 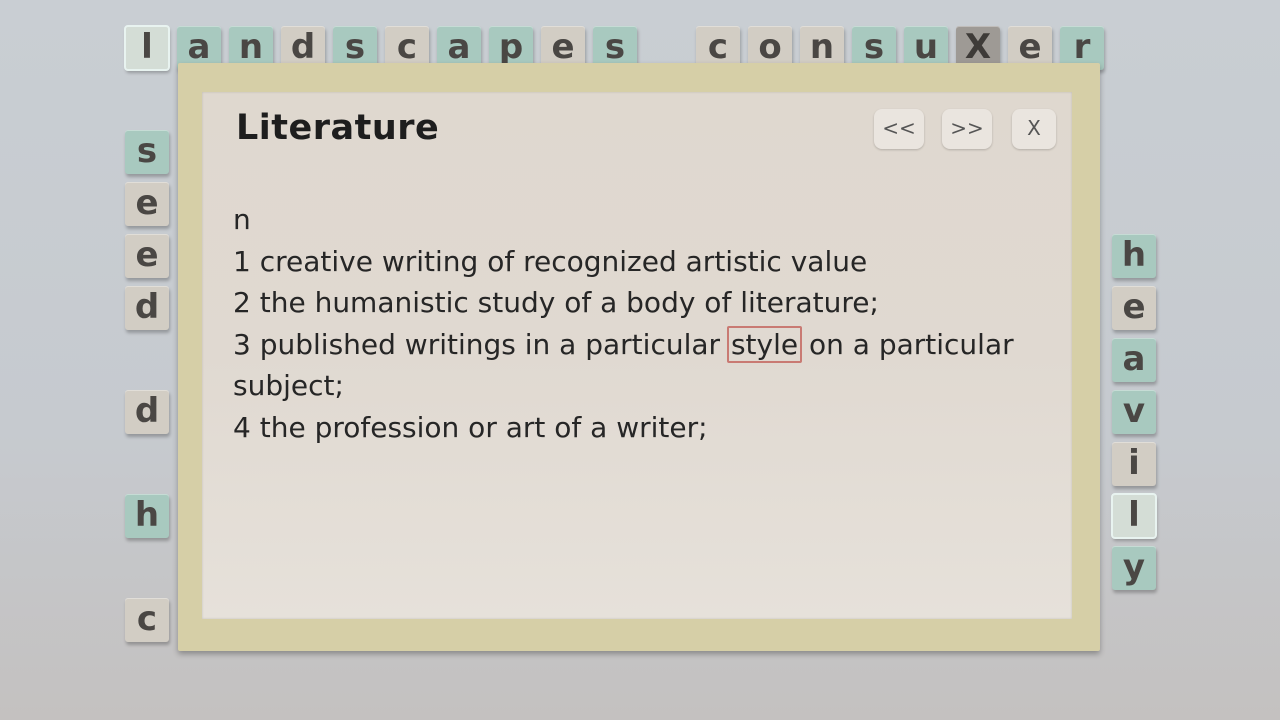 I want to click on word-link-style: style, so click(x=764, y=344).